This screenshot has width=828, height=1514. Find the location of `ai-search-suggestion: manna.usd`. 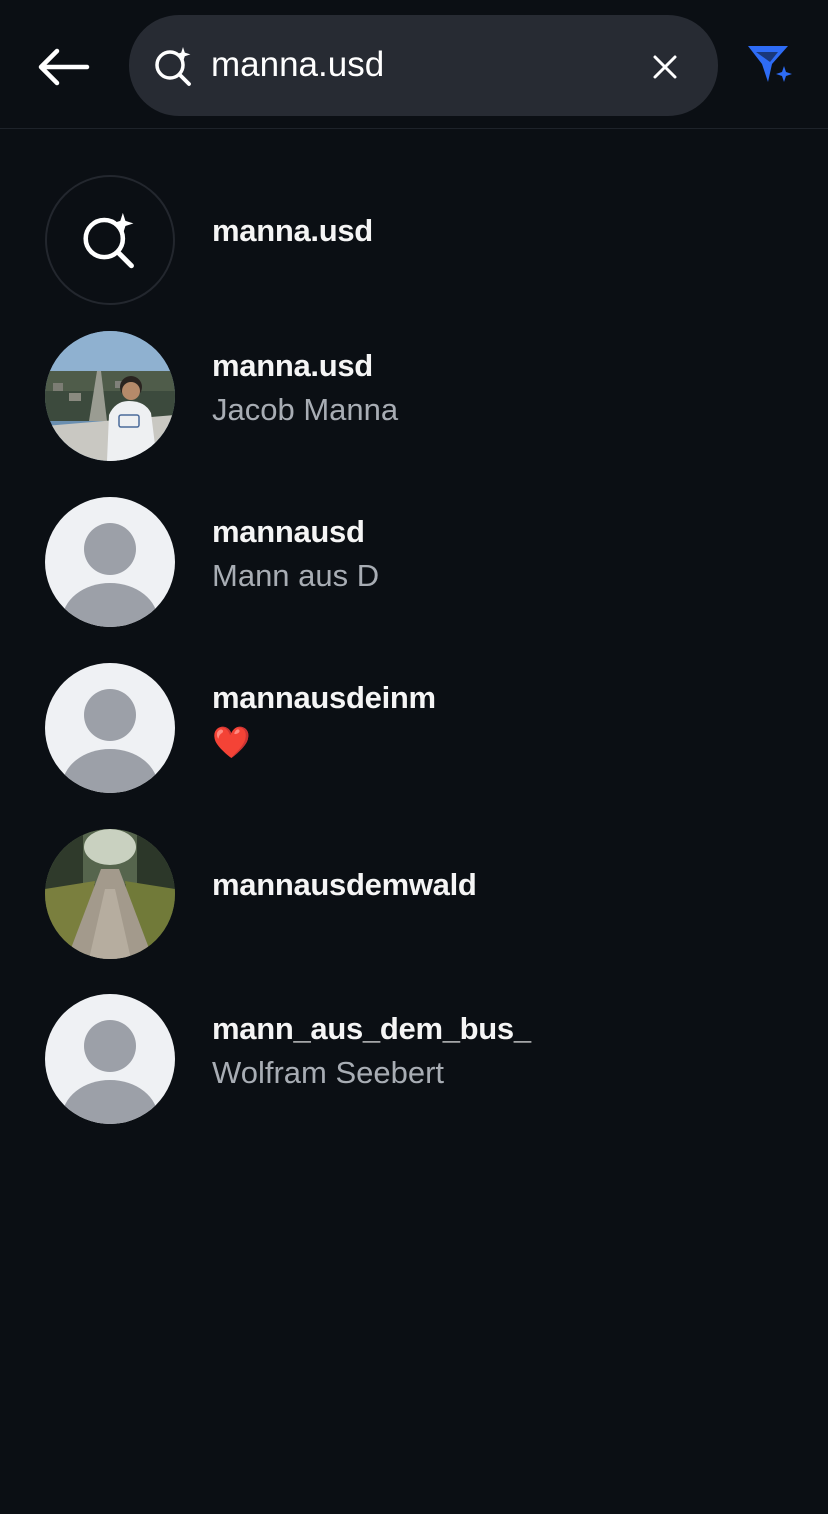

ai-search-suggestion: manna.usd is located at coordinates (414, 240).